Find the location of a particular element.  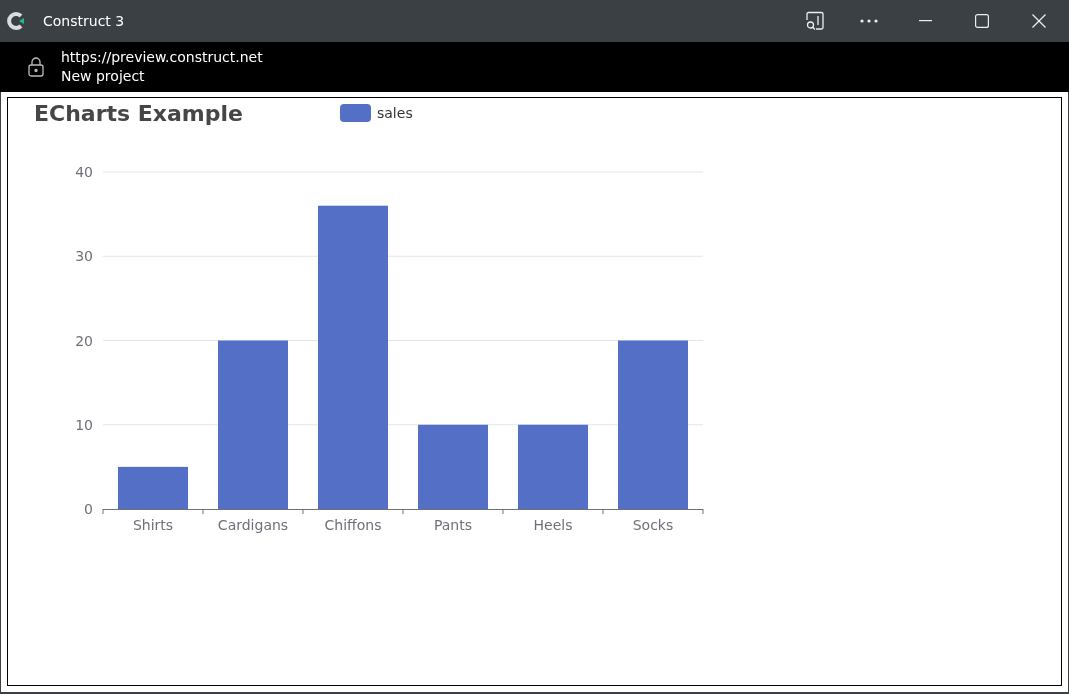

page-title: New project is located at coordinates (103, 76).